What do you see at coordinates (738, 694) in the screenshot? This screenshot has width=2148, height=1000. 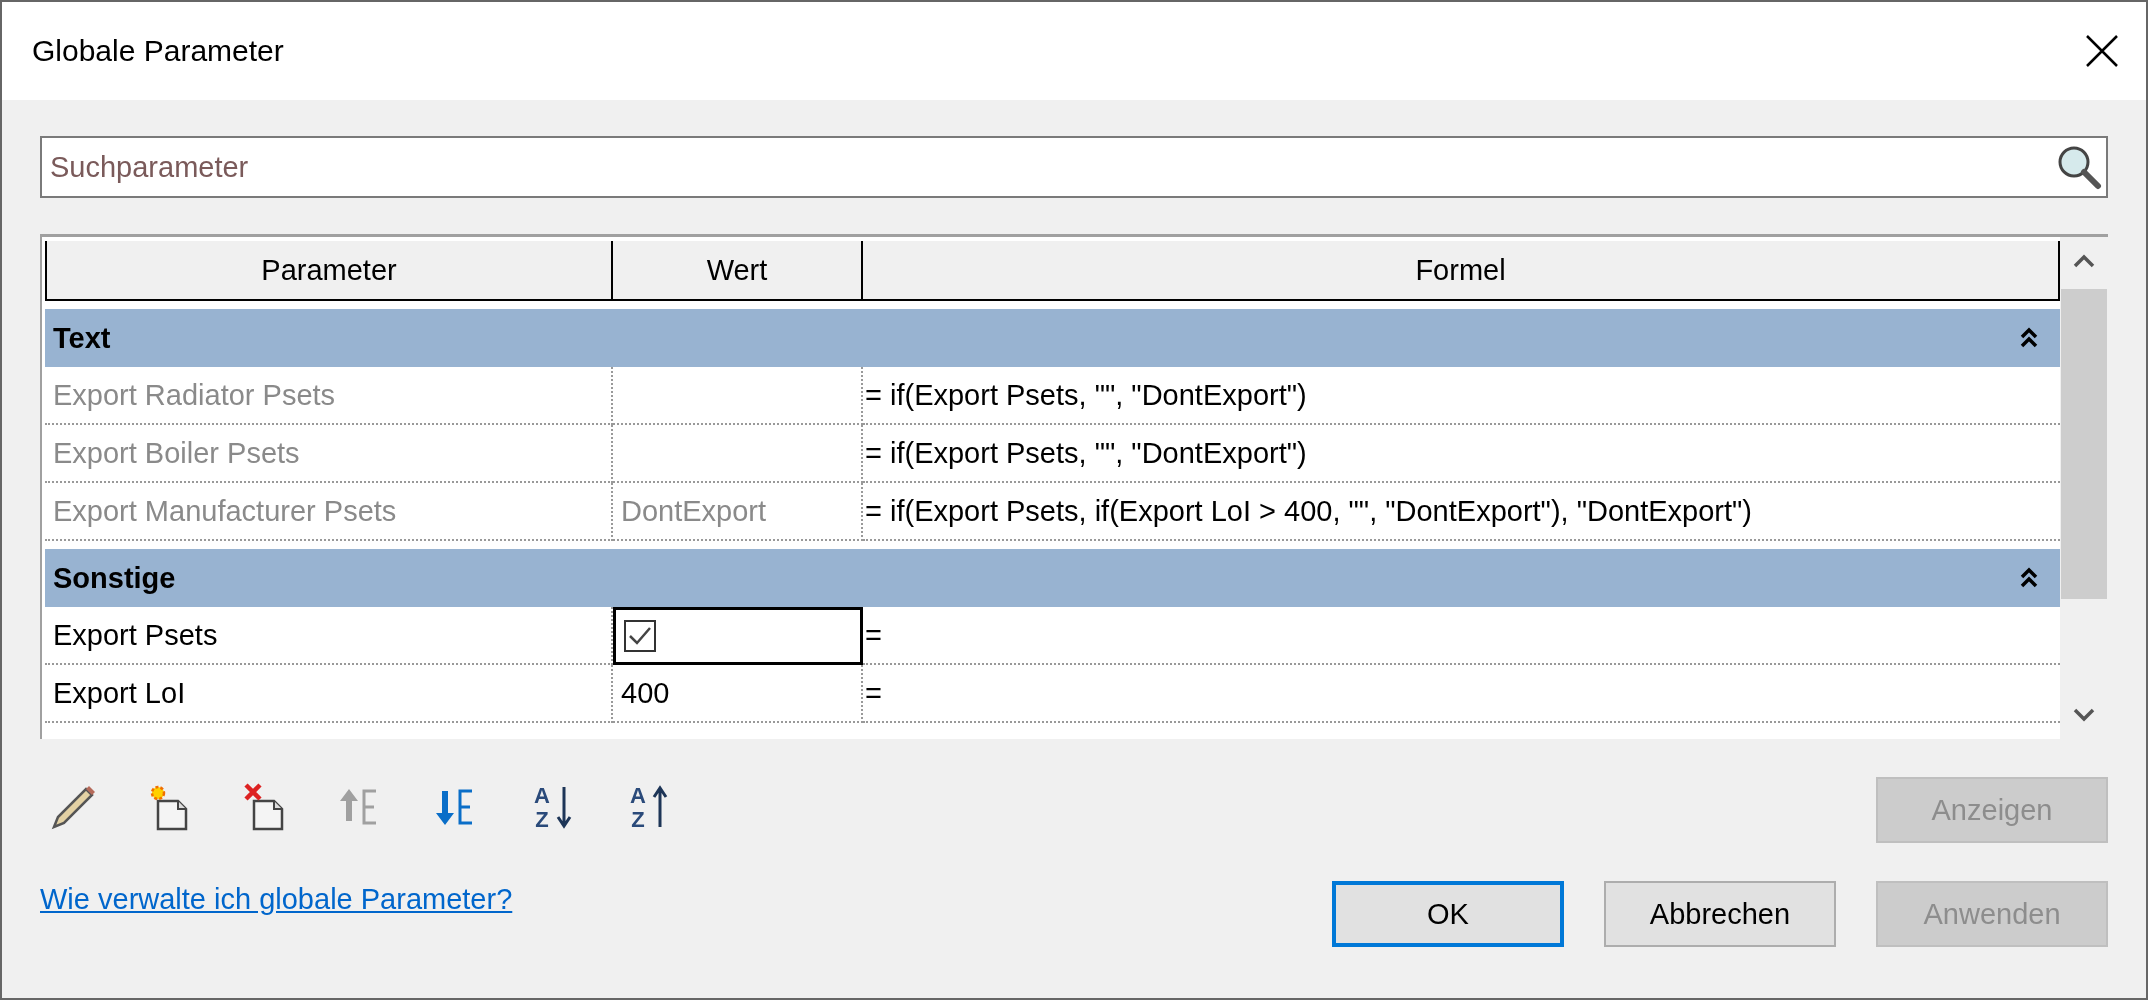 I see `value-cell: 400` at bounding box center [738, 694].